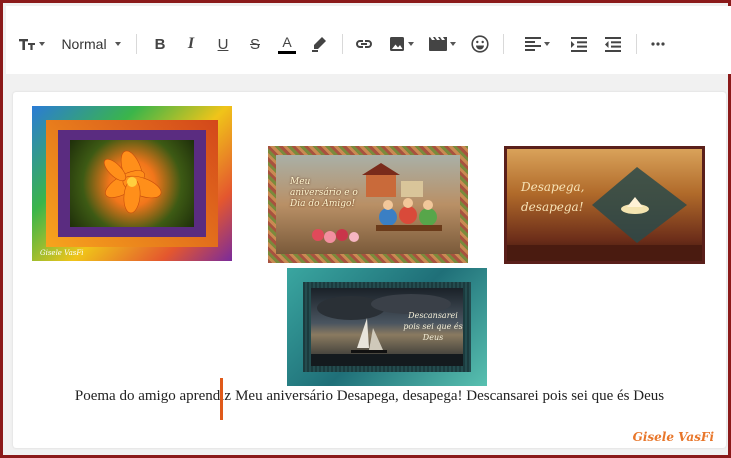 The height and width of the screenshot is (458, 731). I want to click on link-icon, so click(364, 44).